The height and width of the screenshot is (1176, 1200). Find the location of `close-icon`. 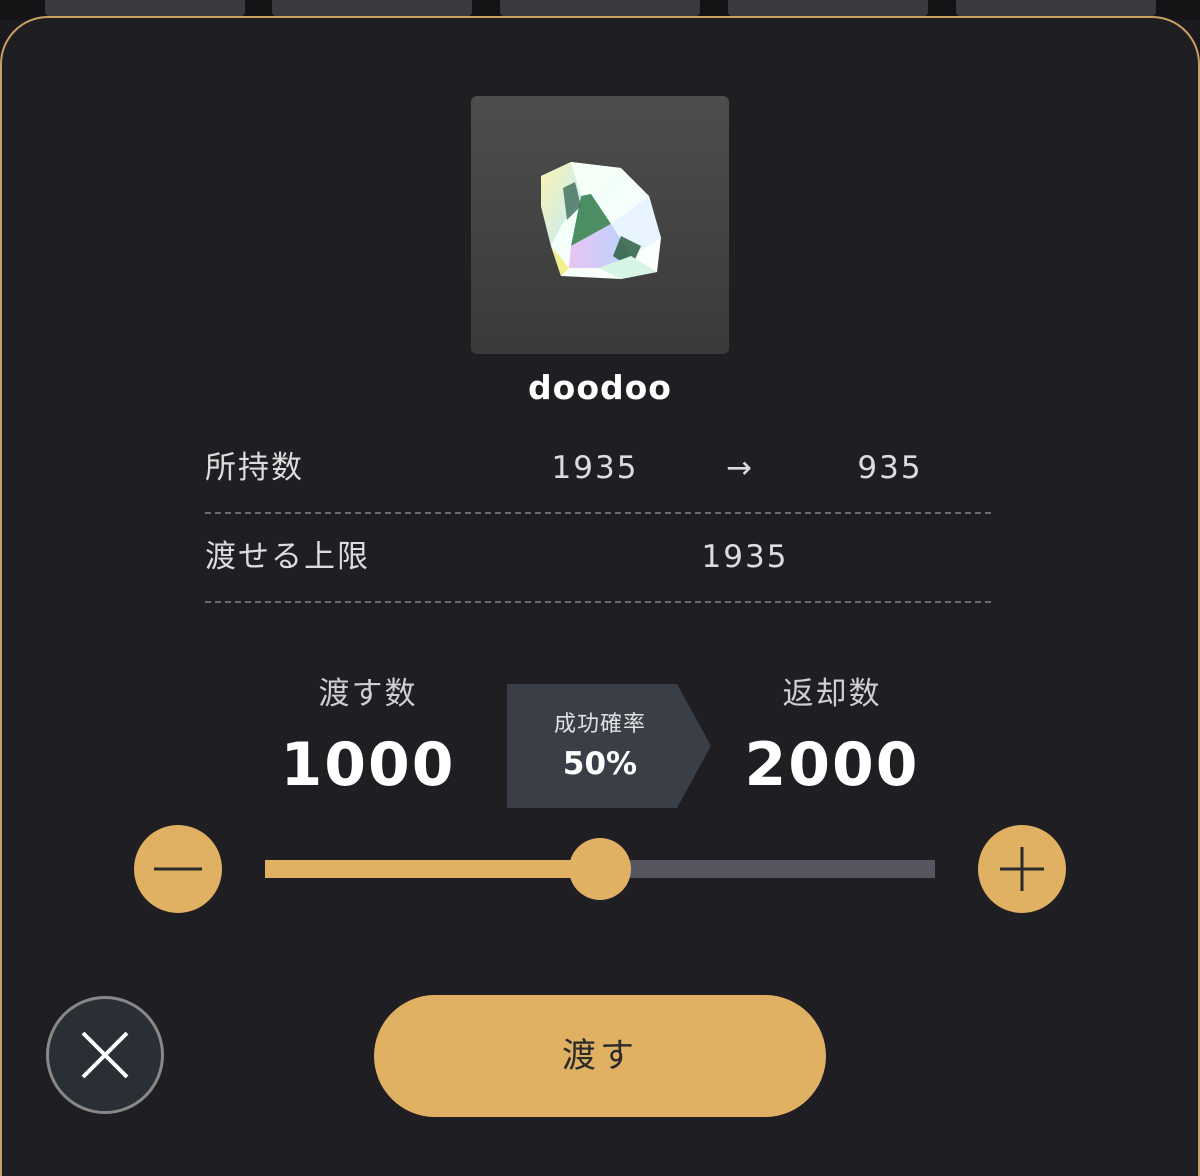

close-icon is located at coordinates (105, 1055).